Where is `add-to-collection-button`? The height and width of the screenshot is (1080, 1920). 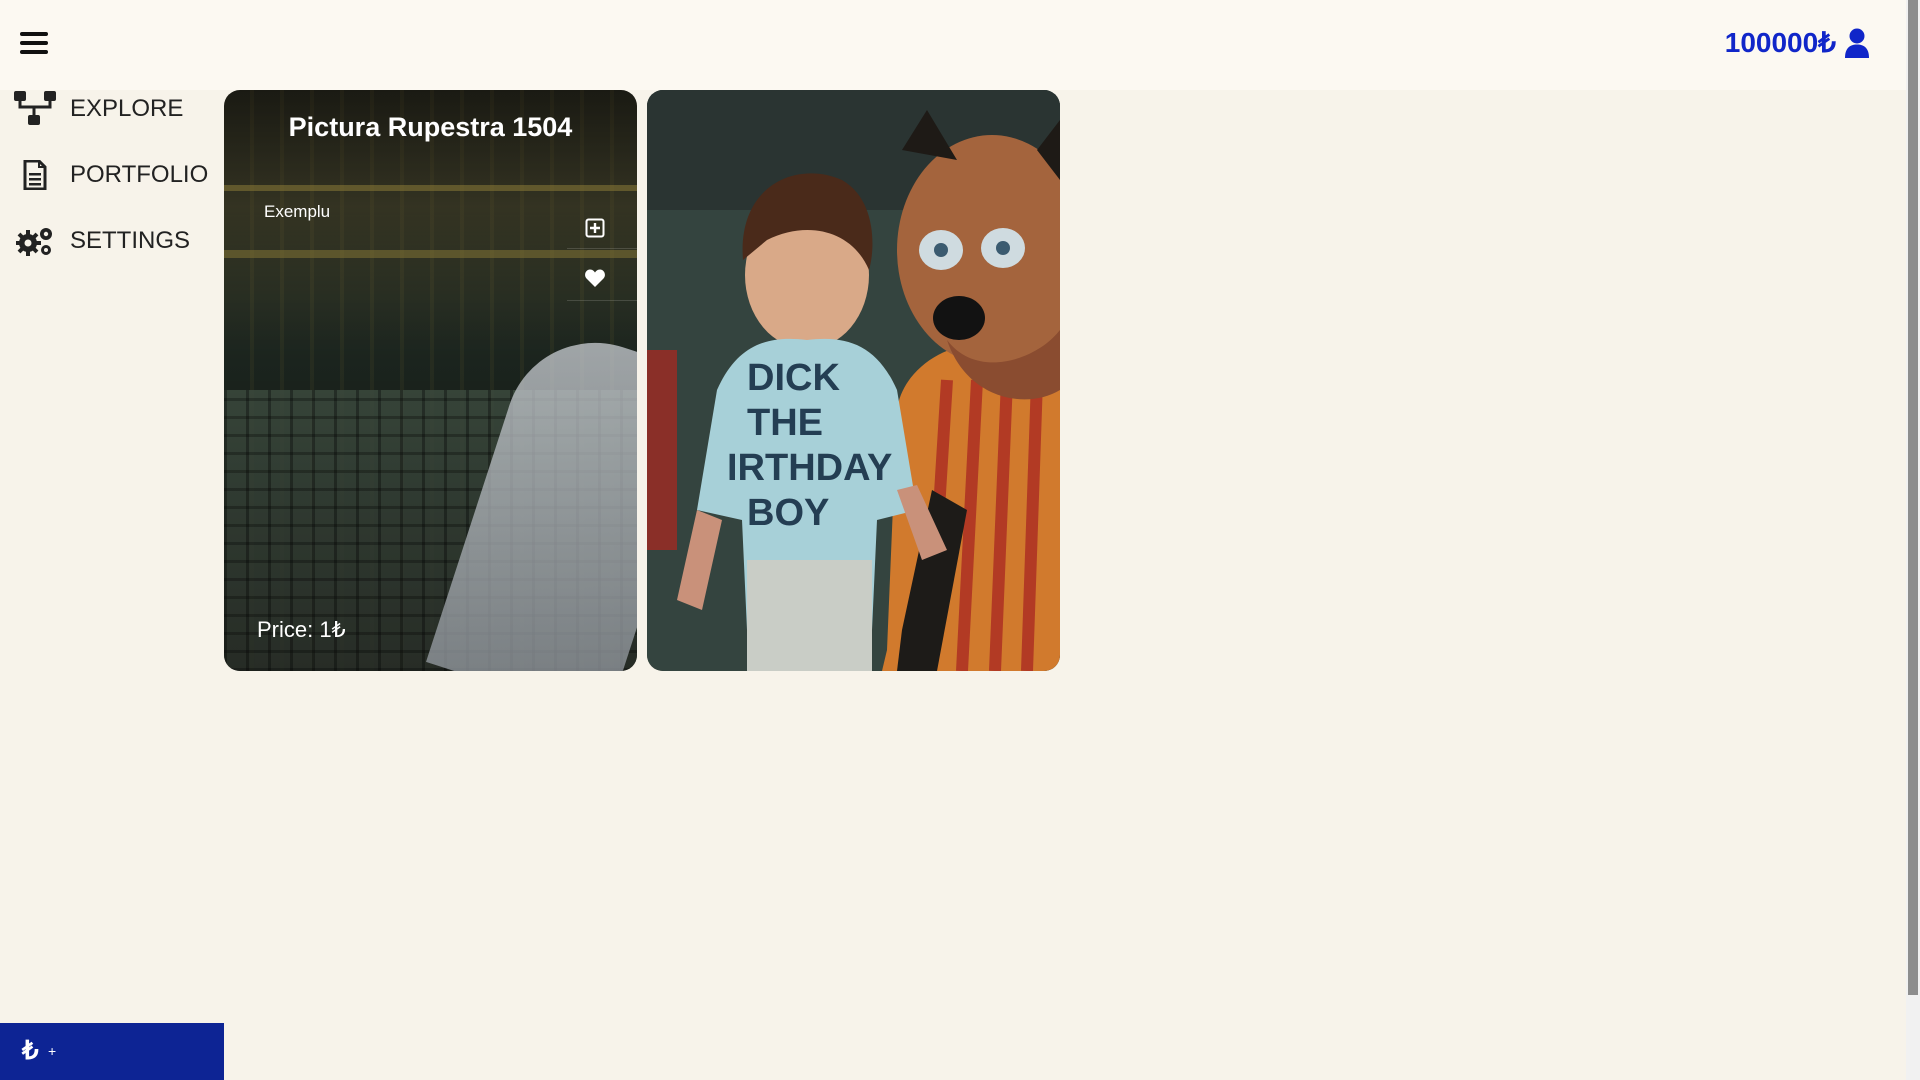
add-to-collection-button is located at coordinates (595, 228).